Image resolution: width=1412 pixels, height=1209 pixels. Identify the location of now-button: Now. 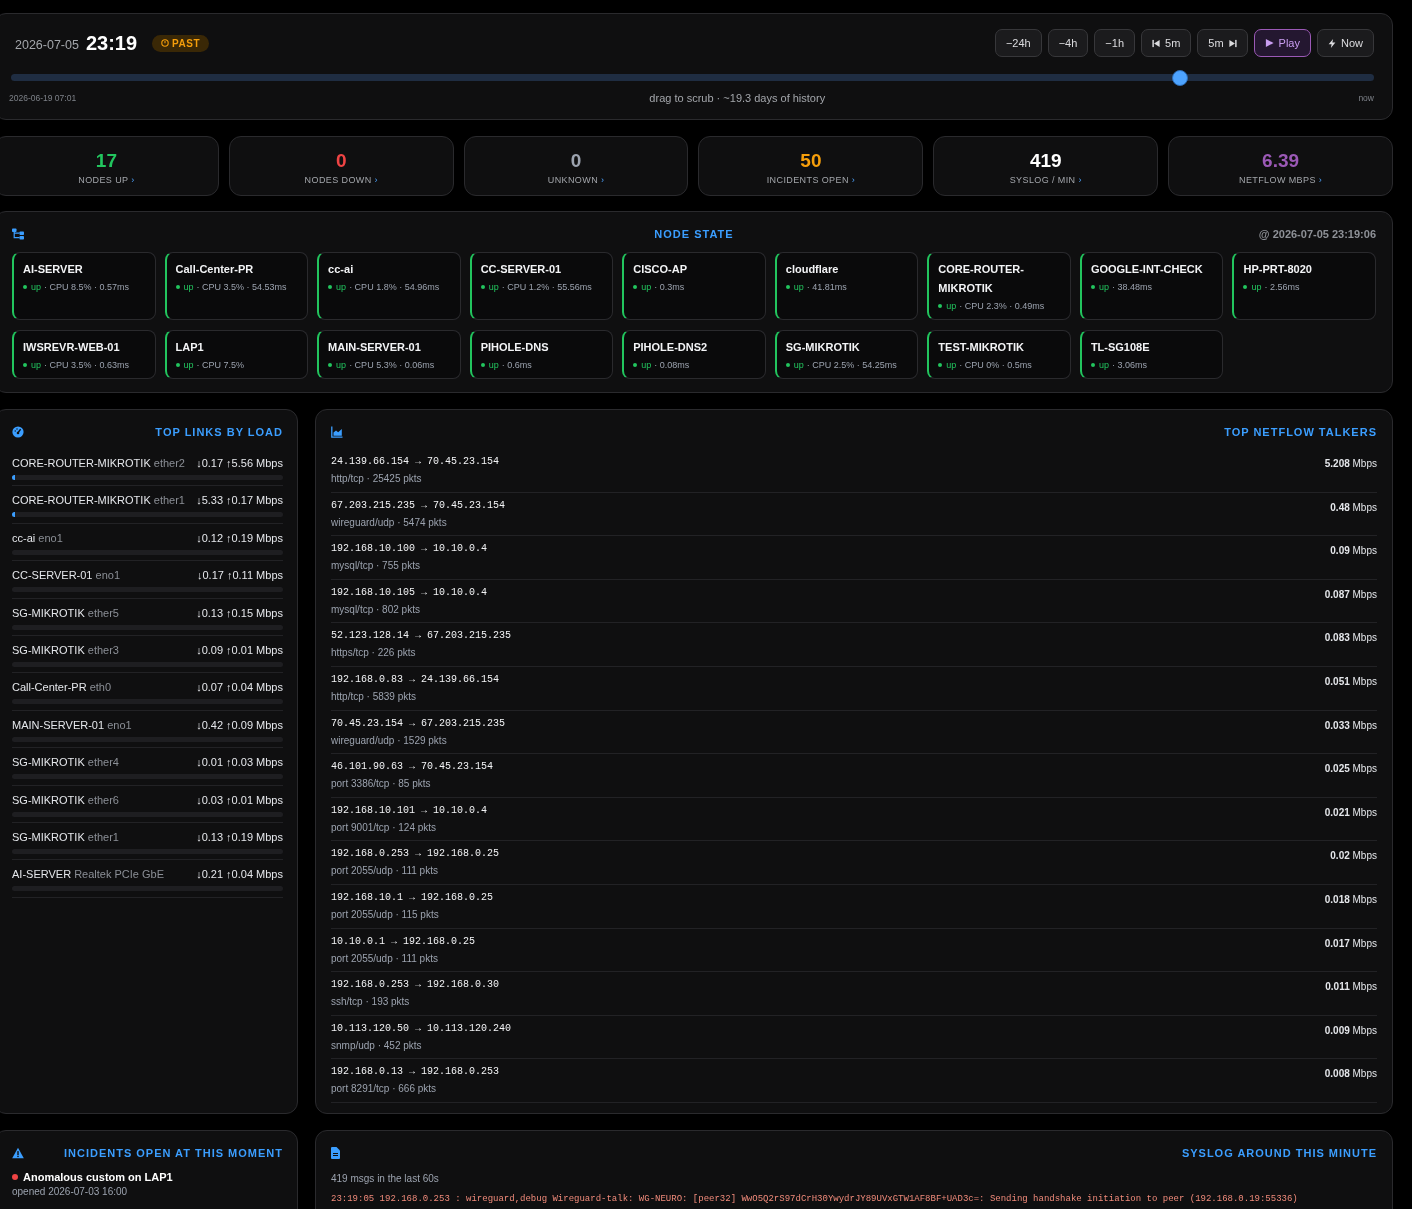
(1345, 43).